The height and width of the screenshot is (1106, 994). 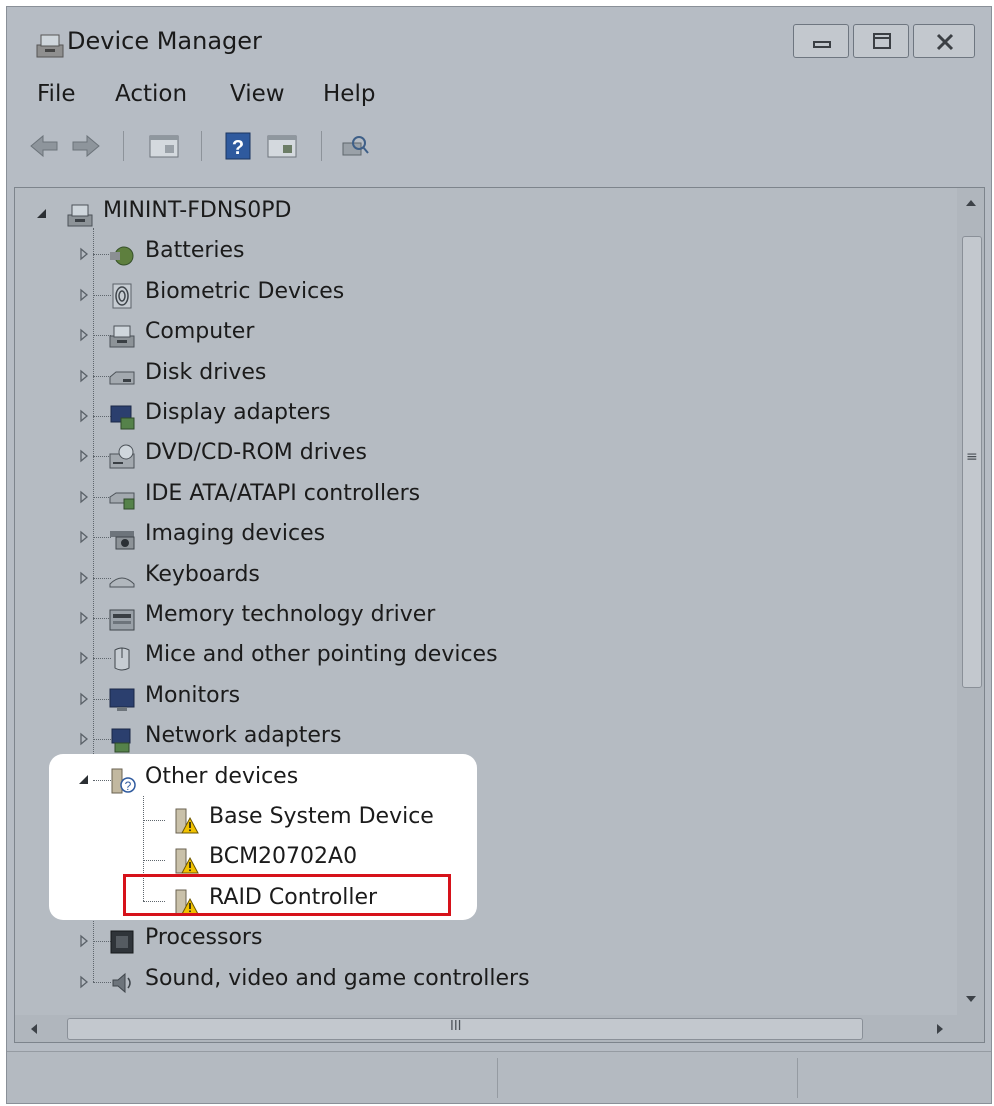 I want to click on device-label: Disk drives, so click(x=206, y=372).